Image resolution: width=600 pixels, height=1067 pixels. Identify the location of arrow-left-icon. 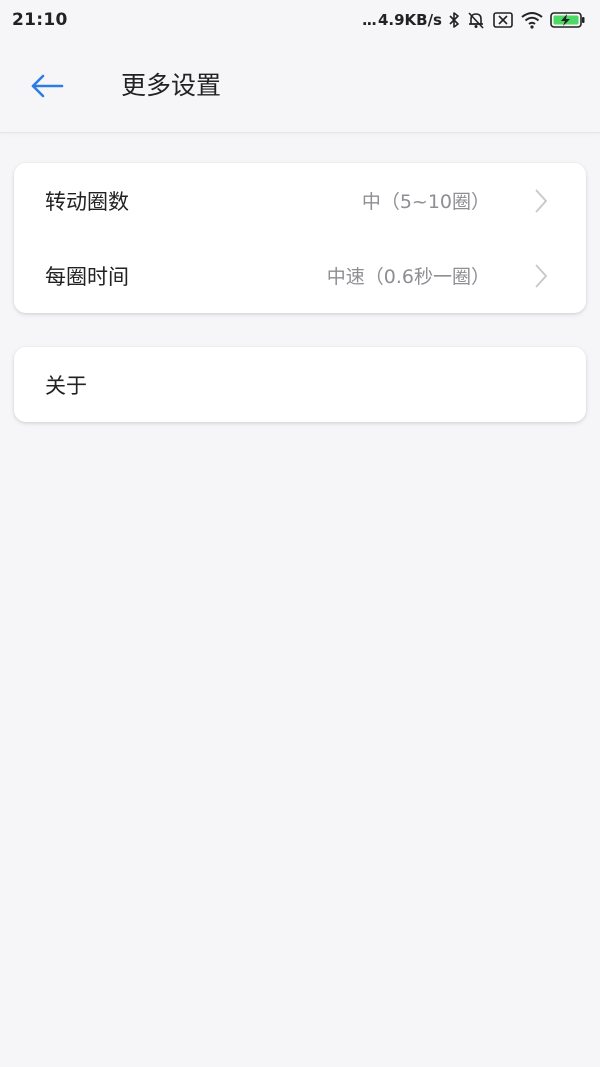
(47, 86).